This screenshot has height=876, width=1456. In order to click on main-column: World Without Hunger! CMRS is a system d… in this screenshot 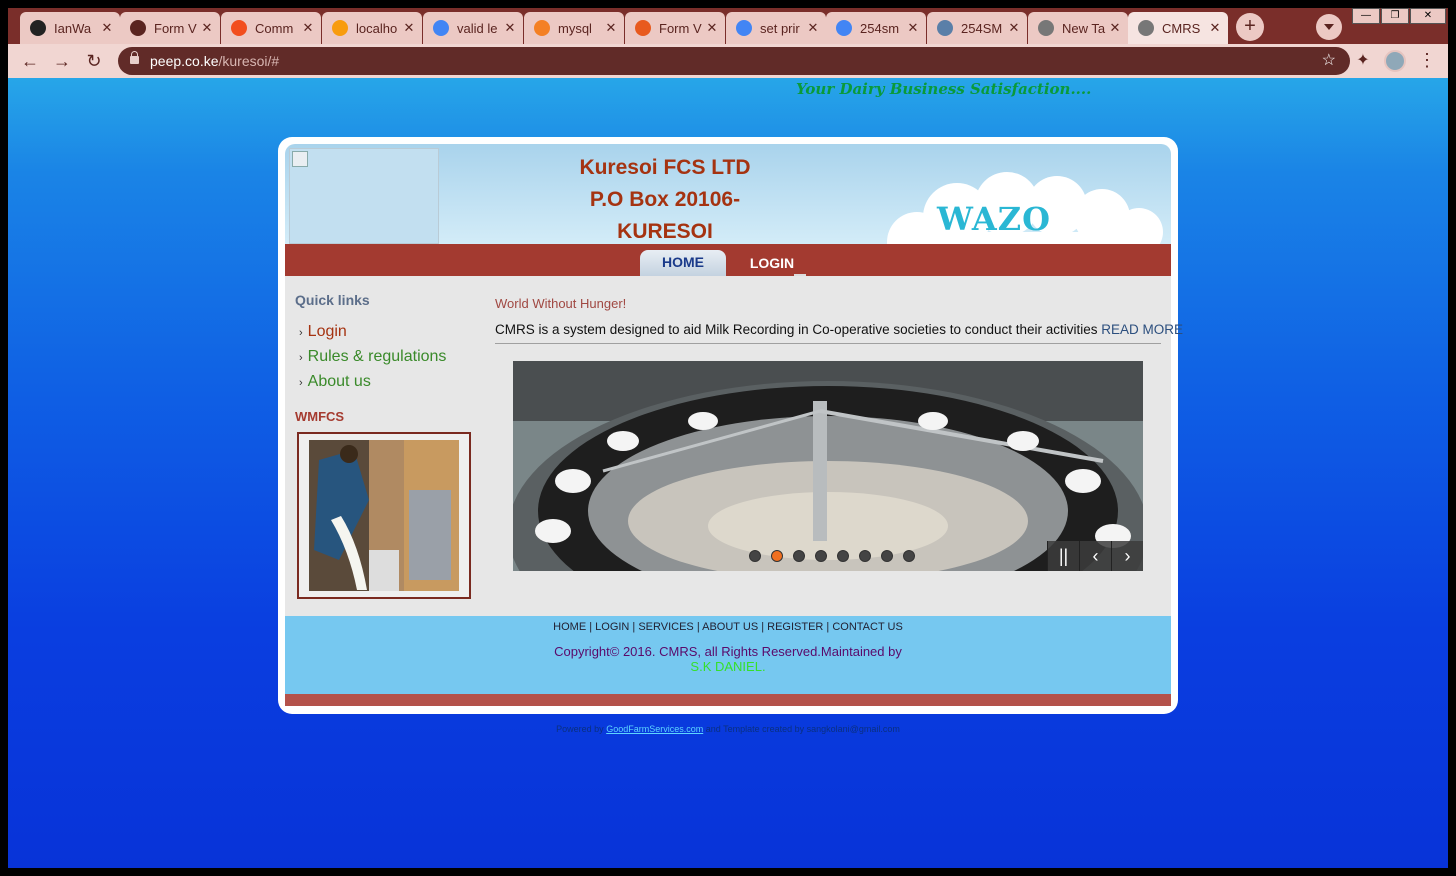, I will do `click(839, 320)`.